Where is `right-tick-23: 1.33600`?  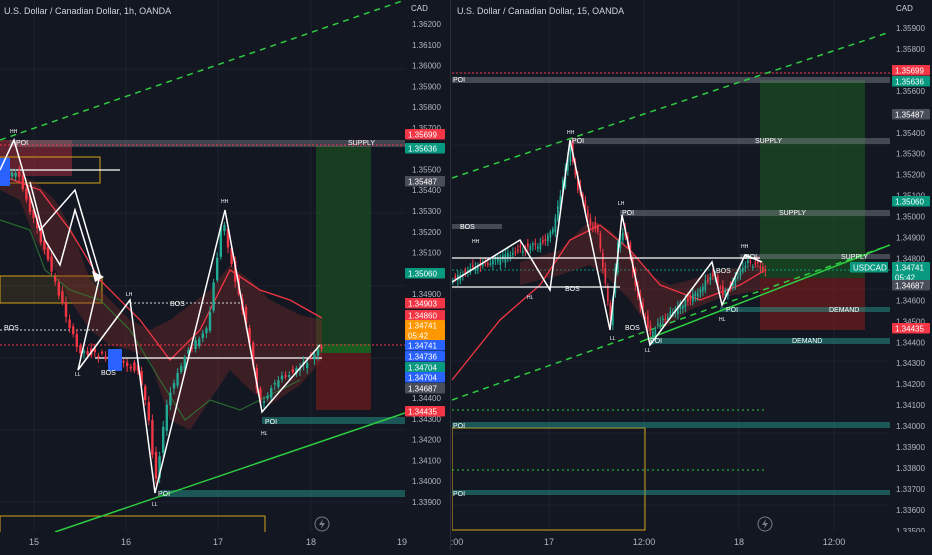 right-tick-23: 1.33600 is located at coordinates (910, 510).